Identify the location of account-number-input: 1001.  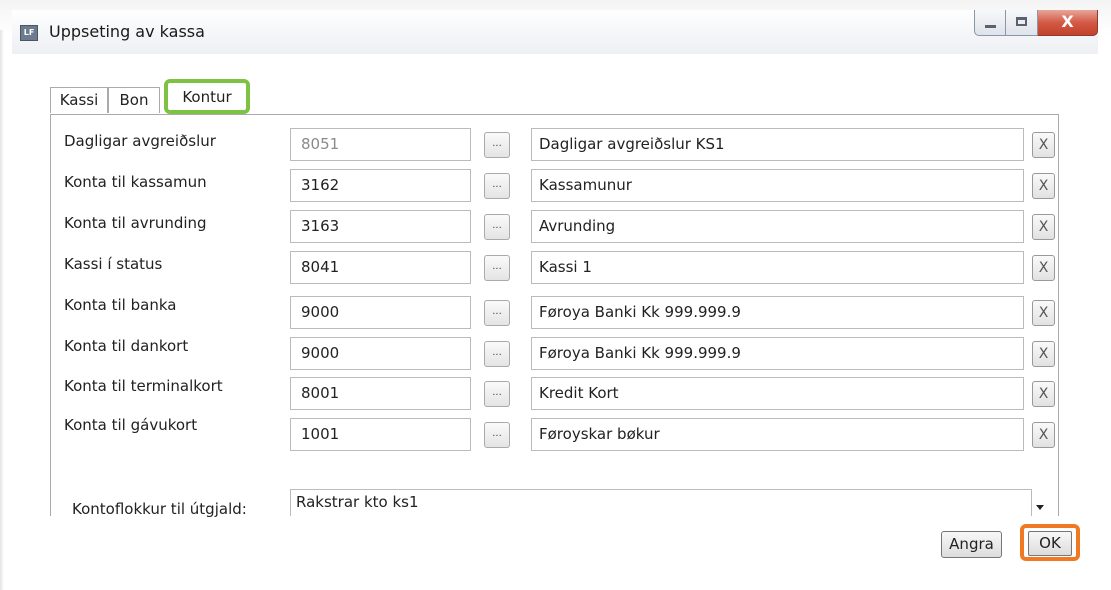
(380, 434).